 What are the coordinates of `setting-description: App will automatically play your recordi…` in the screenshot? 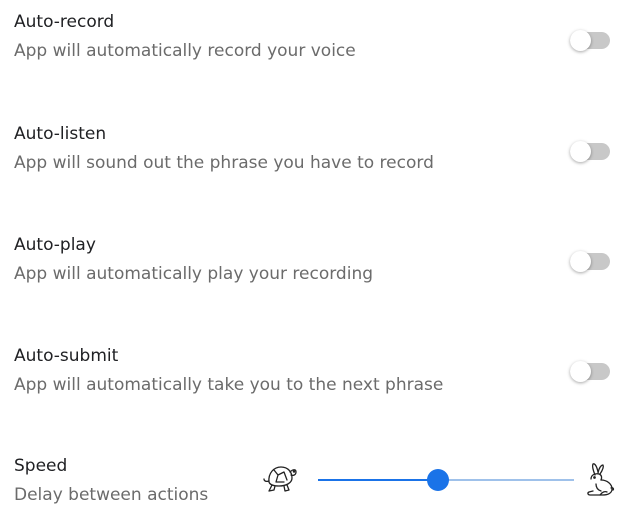 It's located at (194, 274).